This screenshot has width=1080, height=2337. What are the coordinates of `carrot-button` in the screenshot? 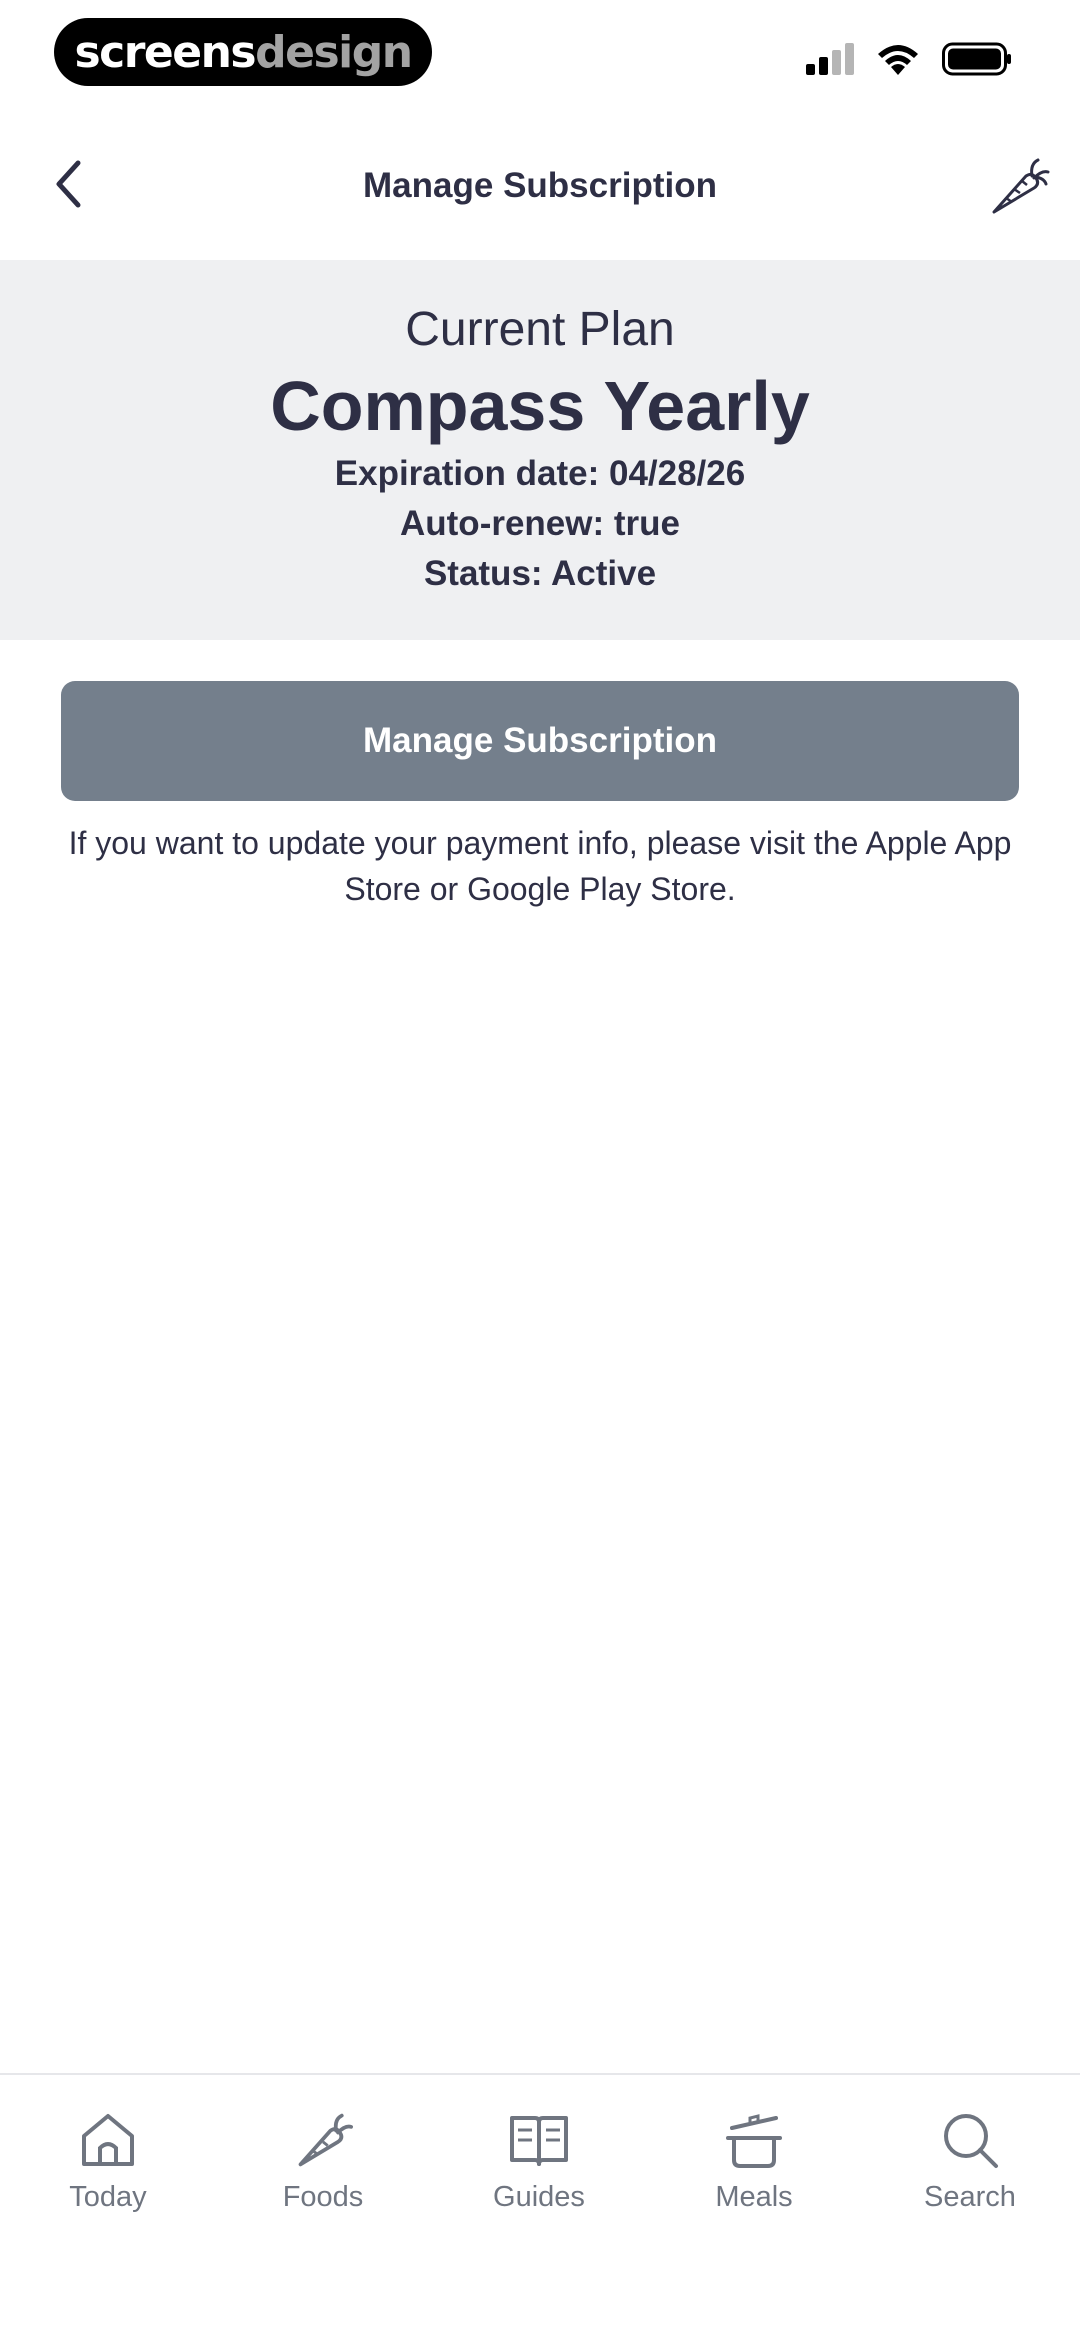 It's located at (1018, 186).